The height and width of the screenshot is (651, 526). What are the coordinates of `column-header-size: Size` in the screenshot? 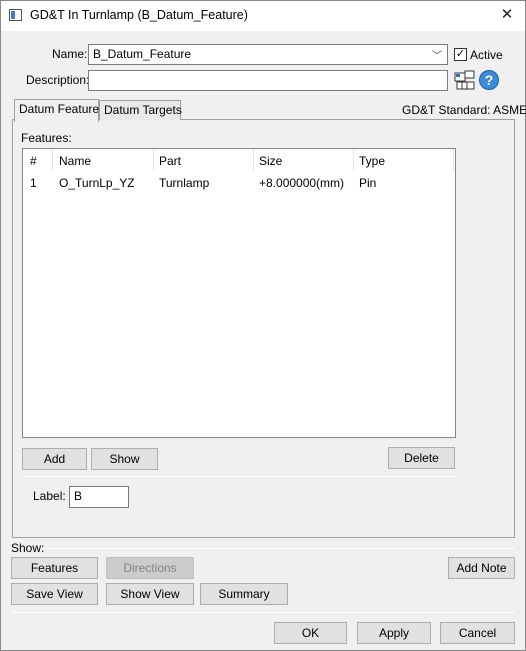 It's located at (270, 161).